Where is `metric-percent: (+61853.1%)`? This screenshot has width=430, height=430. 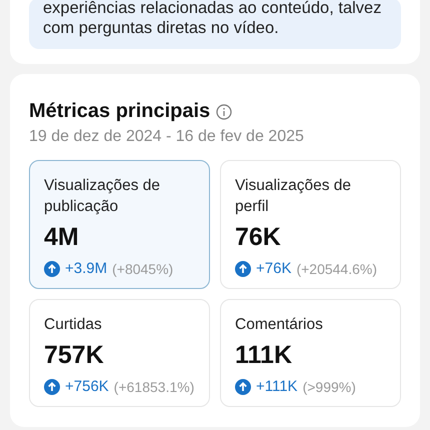 metric-percent: (+61853.1%) is located at coordinates (154, 386).